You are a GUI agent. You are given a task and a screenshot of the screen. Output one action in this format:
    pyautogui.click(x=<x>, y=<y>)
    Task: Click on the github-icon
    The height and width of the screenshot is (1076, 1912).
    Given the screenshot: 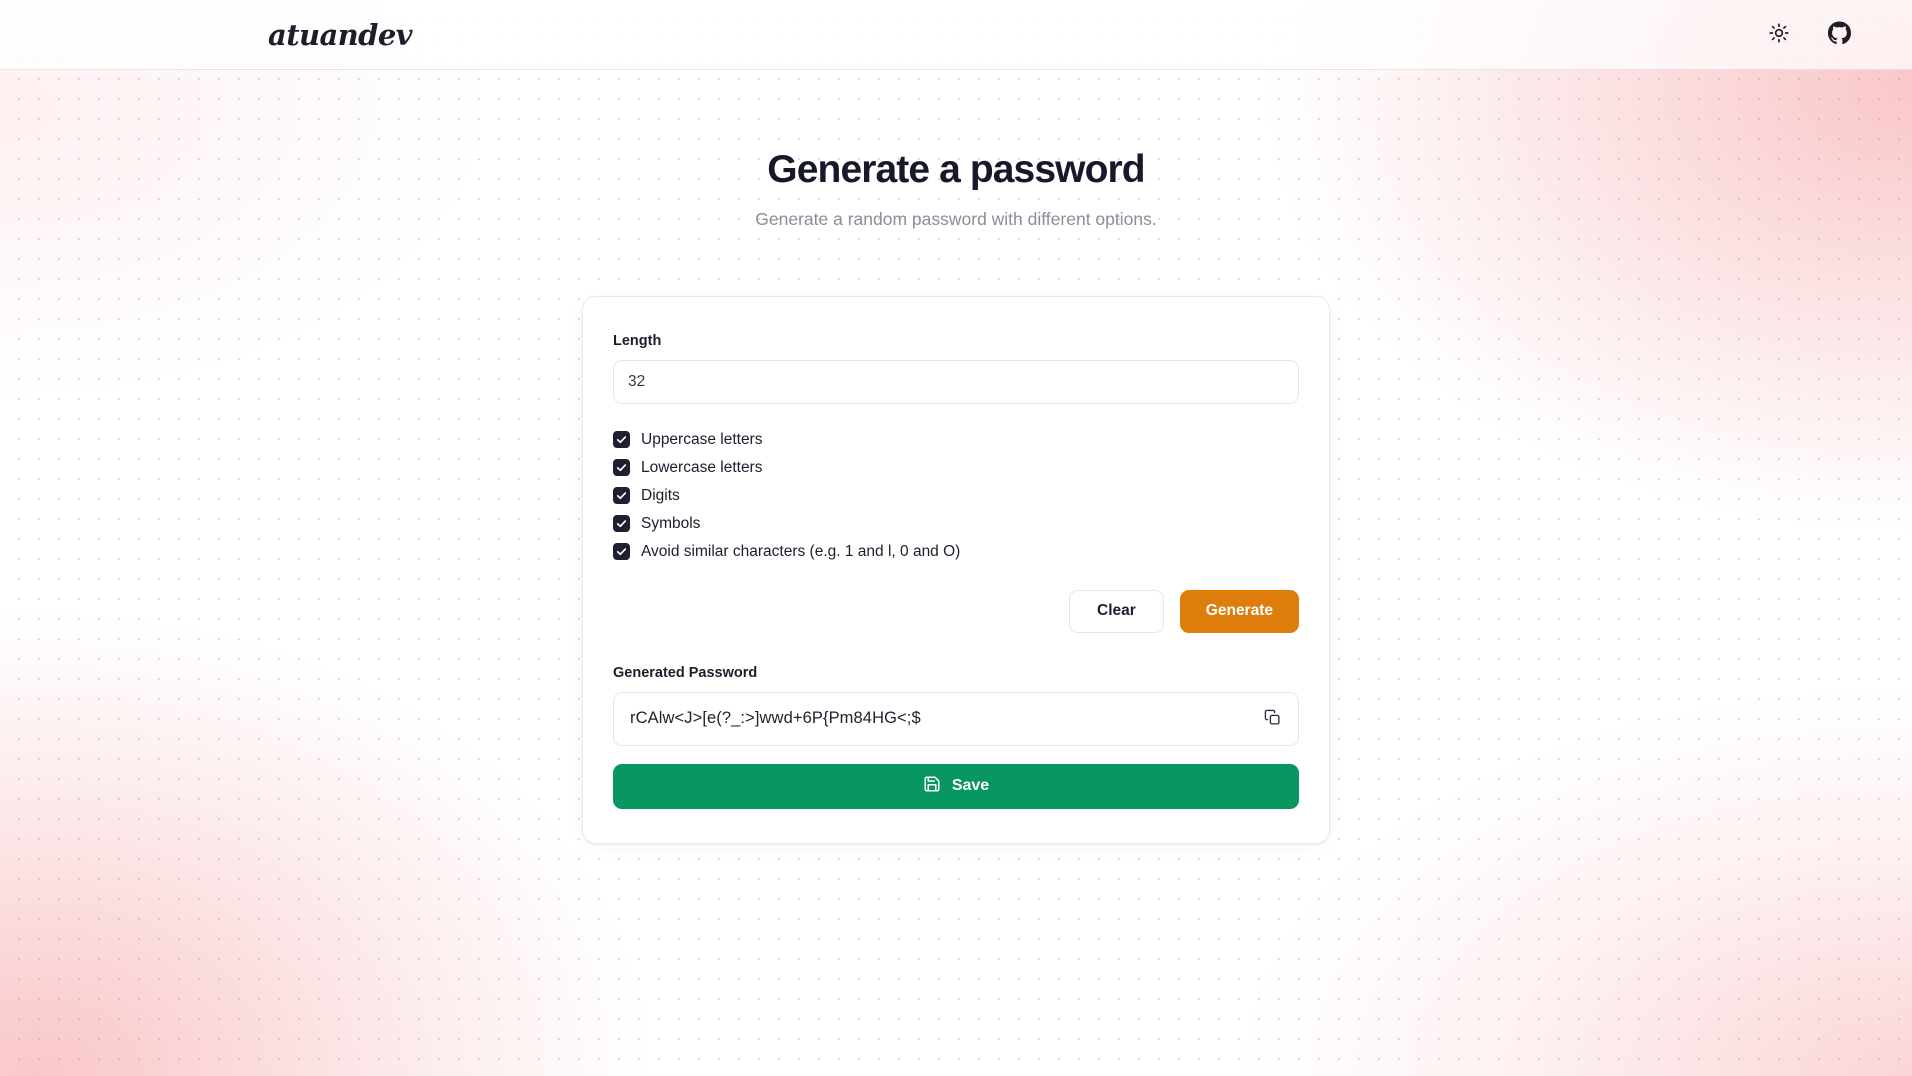 What is the action you would take?
    pyautogui.click(x=1839, y=35)
    